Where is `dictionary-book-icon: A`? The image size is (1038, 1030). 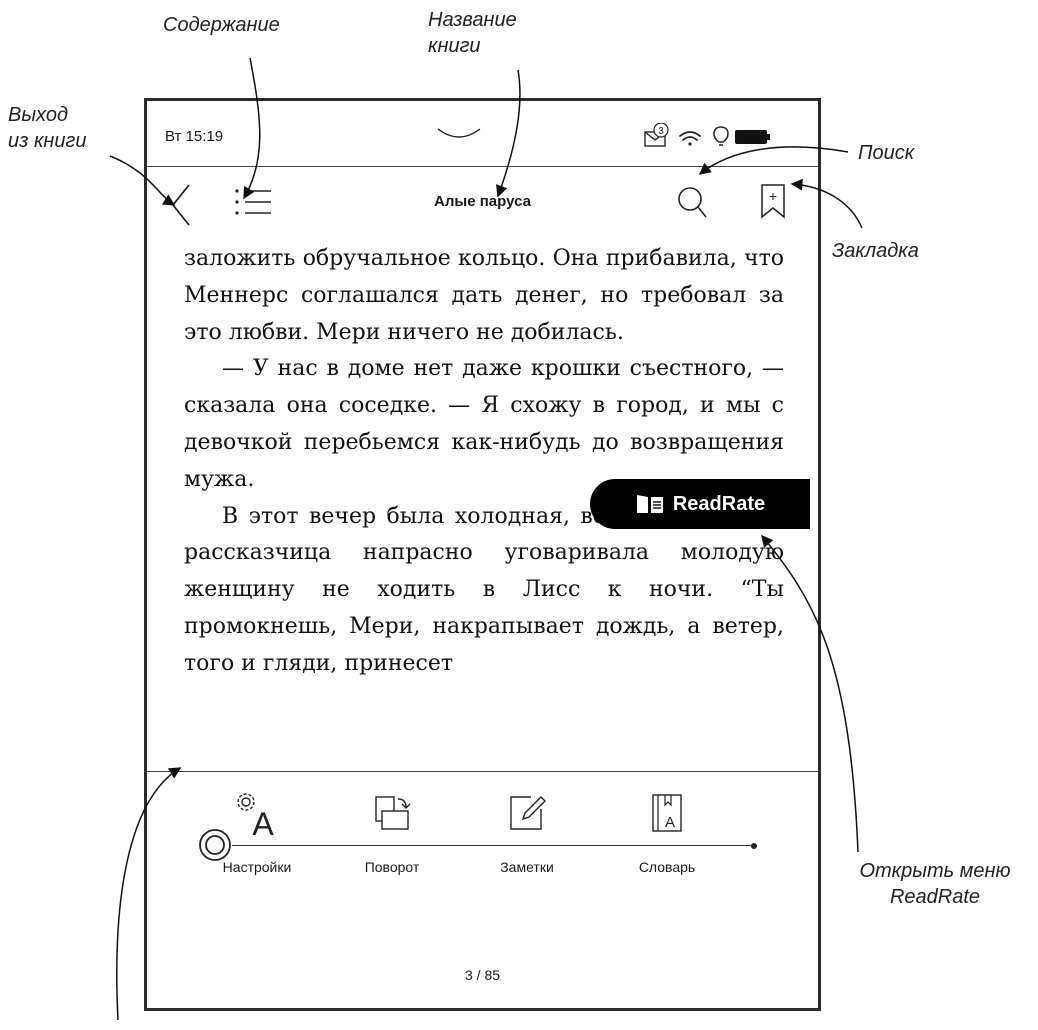 dictionary-book-icon: A is located at coordinates (667, 813).